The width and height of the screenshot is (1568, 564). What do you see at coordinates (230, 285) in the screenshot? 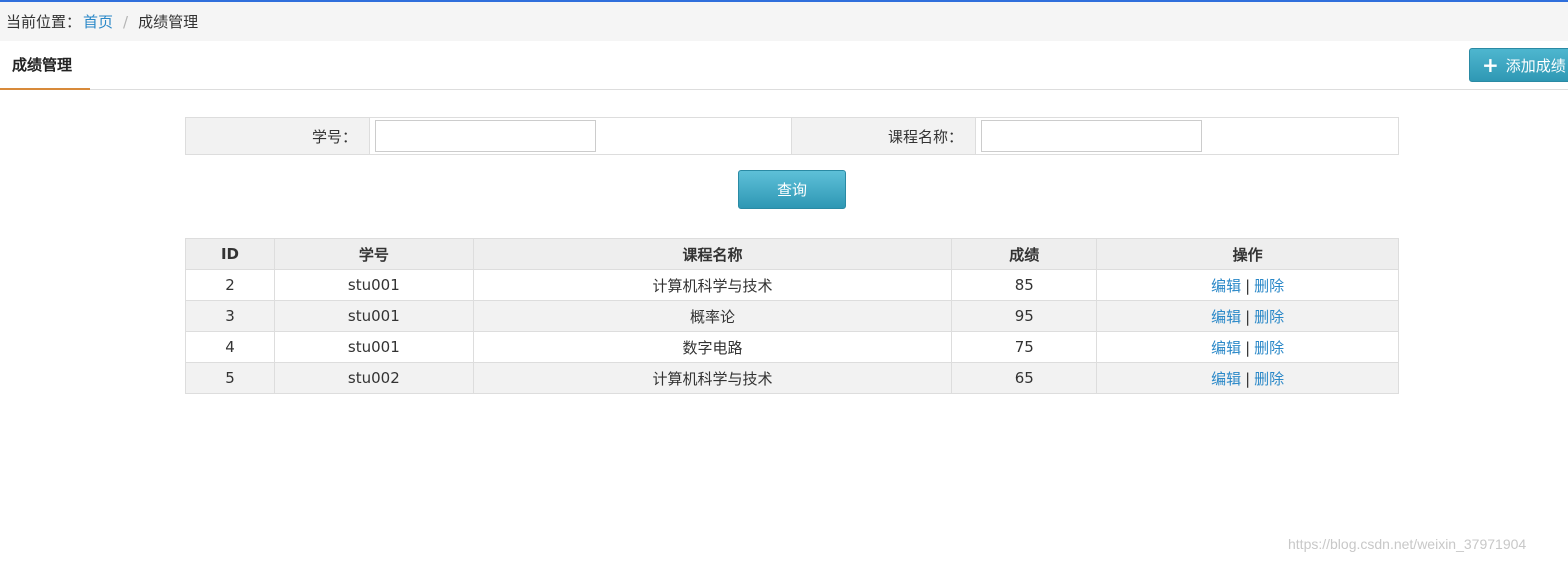
I see `cell-id: 2` at bounding box center [230, 285].